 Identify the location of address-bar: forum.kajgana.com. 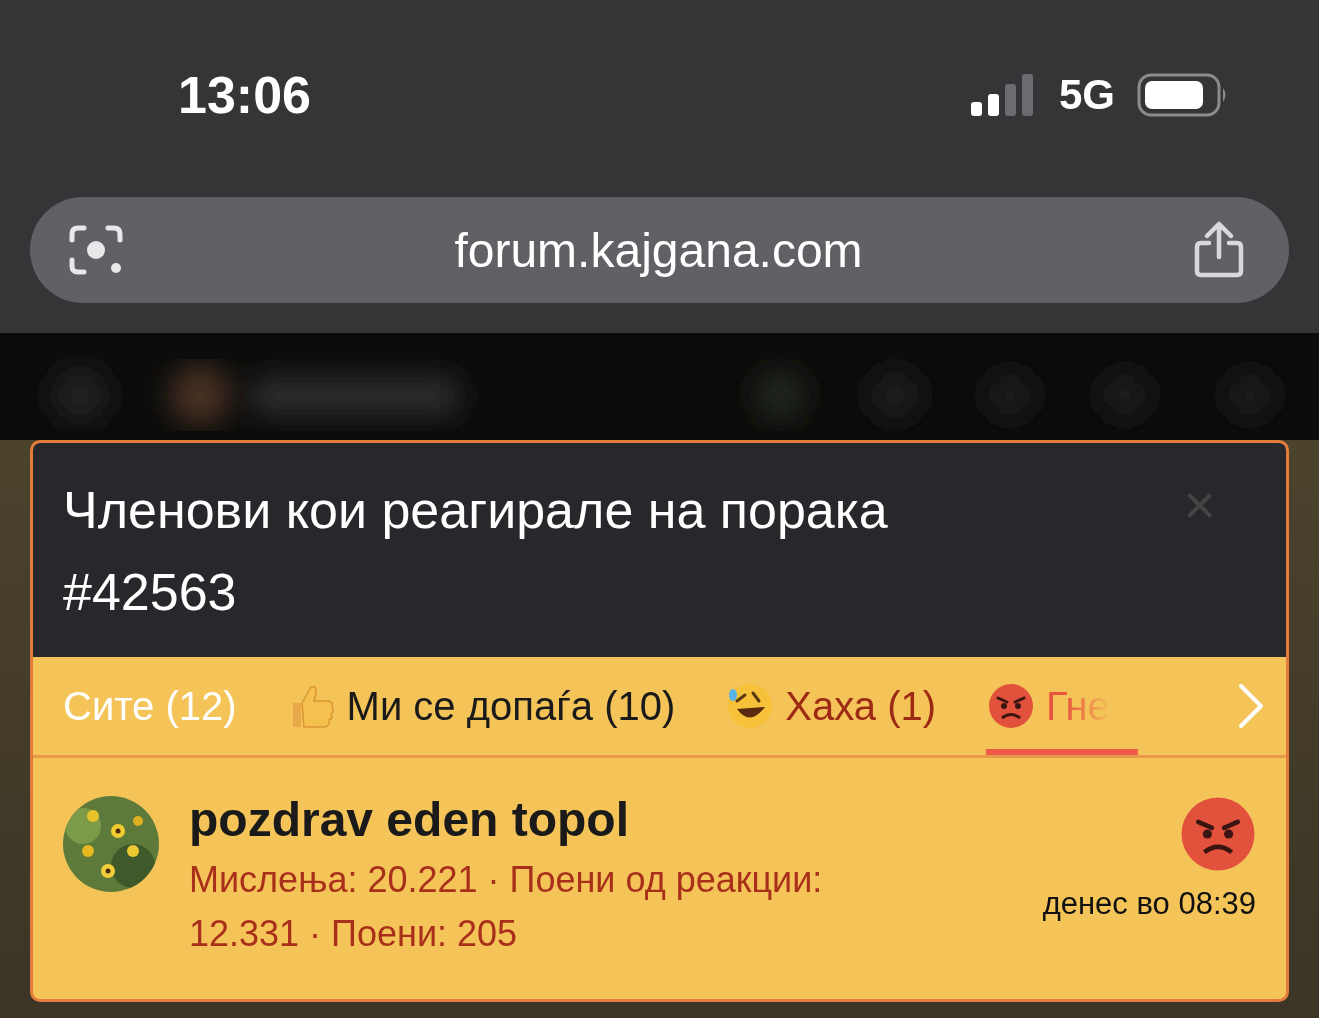
(659, 250).